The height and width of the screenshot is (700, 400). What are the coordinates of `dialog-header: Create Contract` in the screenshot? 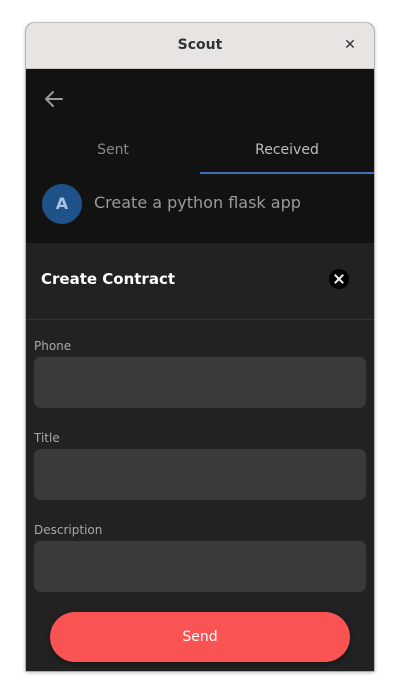 It's located at (200, 281).